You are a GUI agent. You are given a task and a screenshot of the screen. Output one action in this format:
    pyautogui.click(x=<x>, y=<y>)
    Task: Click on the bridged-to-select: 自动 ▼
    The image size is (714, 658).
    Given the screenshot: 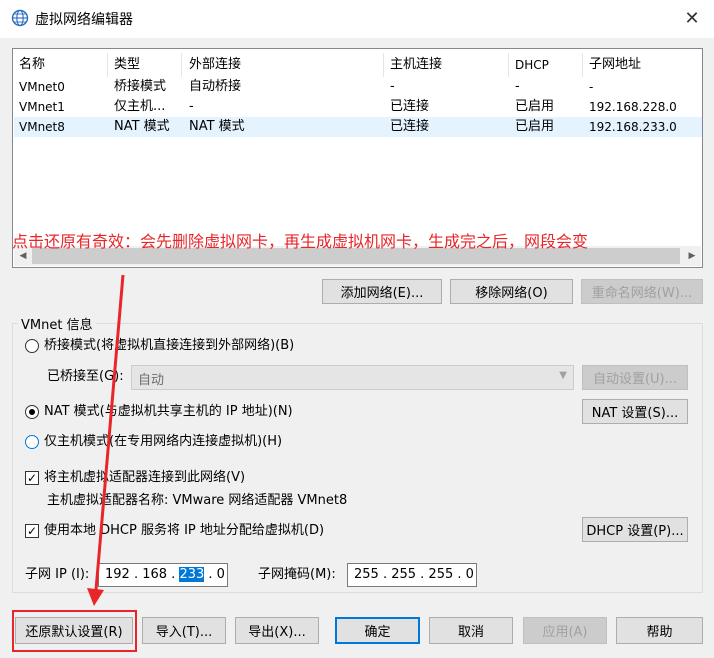 What is the action you would take?
    pyautogui.click(x=352, y=377)
    